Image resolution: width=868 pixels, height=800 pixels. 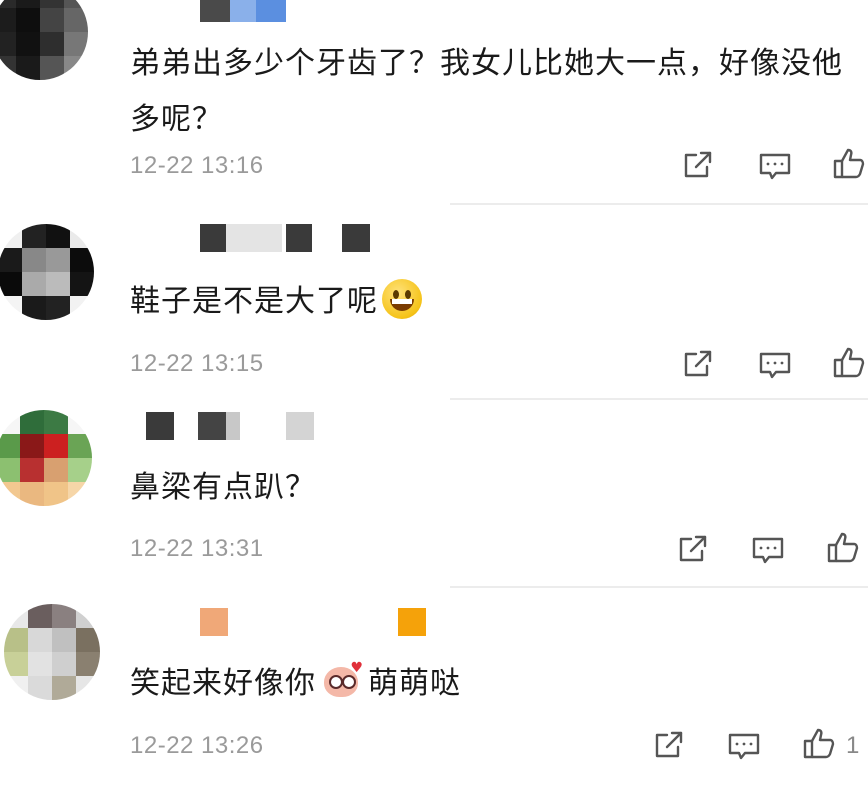 What do you see at coordinates (315, 622) in the screenshot?
I see `username-redacted` at bounding box center [315, 622].